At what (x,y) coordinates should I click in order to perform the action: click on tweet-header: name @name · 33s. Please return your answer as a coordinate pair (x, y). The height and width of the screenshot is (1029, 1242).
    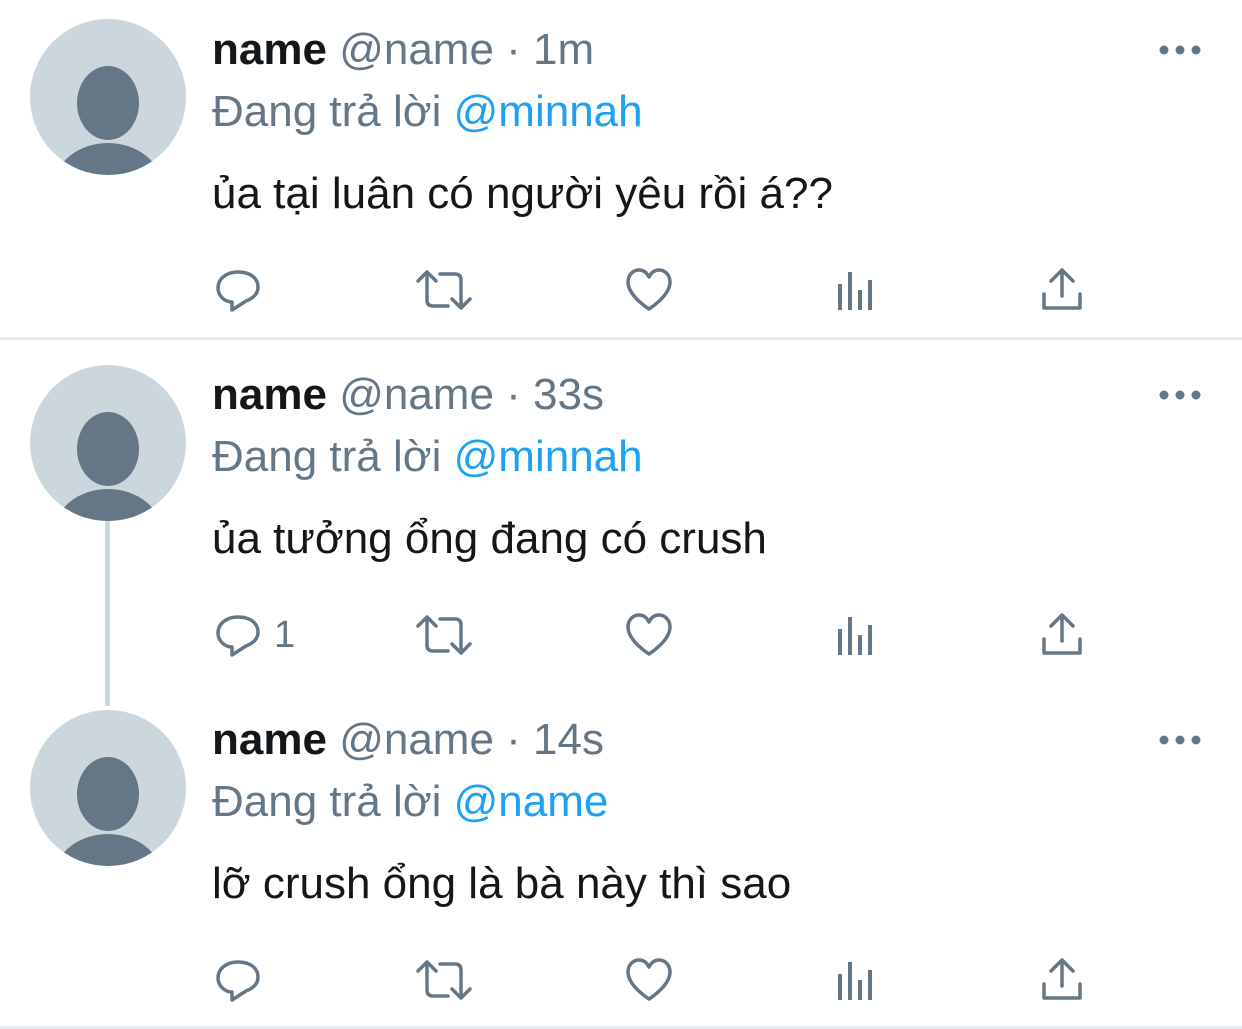
    Looking at the image, I should click on (408, 395).